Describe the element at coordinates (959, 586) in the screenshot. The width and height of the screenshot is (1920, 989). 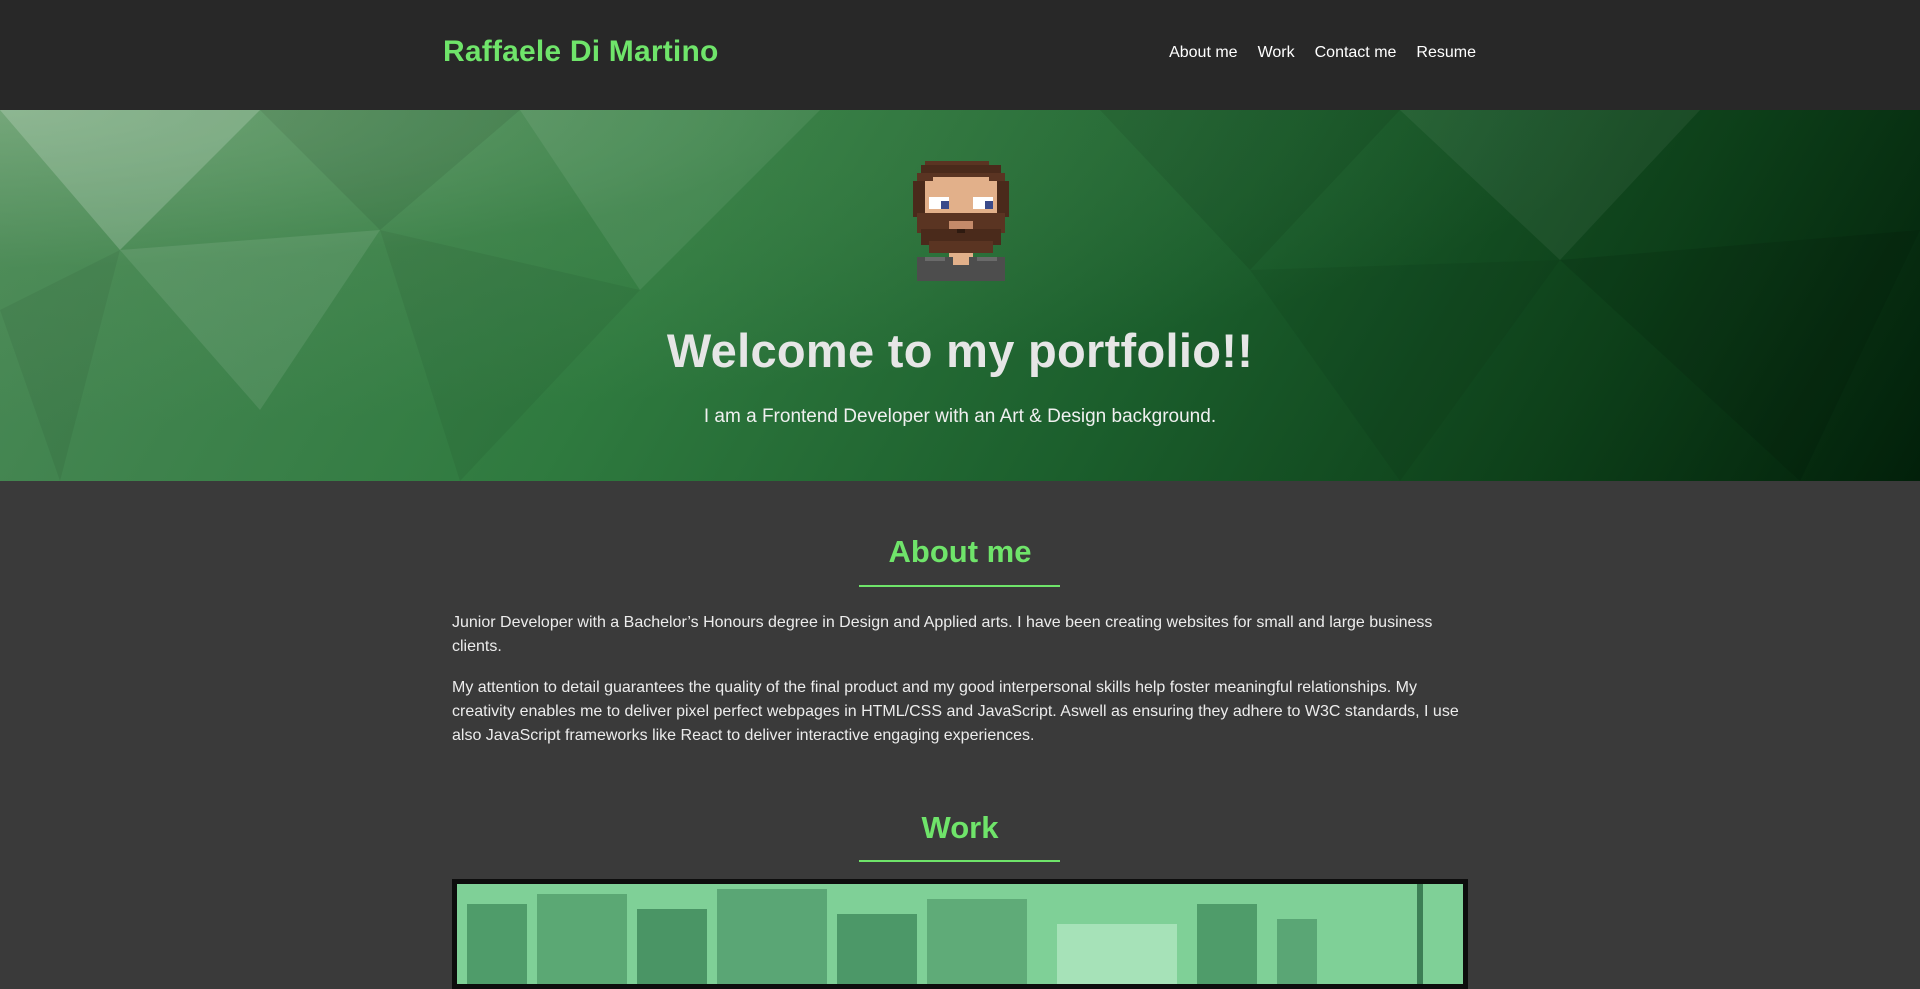
I see `about-title-underline` at that location.